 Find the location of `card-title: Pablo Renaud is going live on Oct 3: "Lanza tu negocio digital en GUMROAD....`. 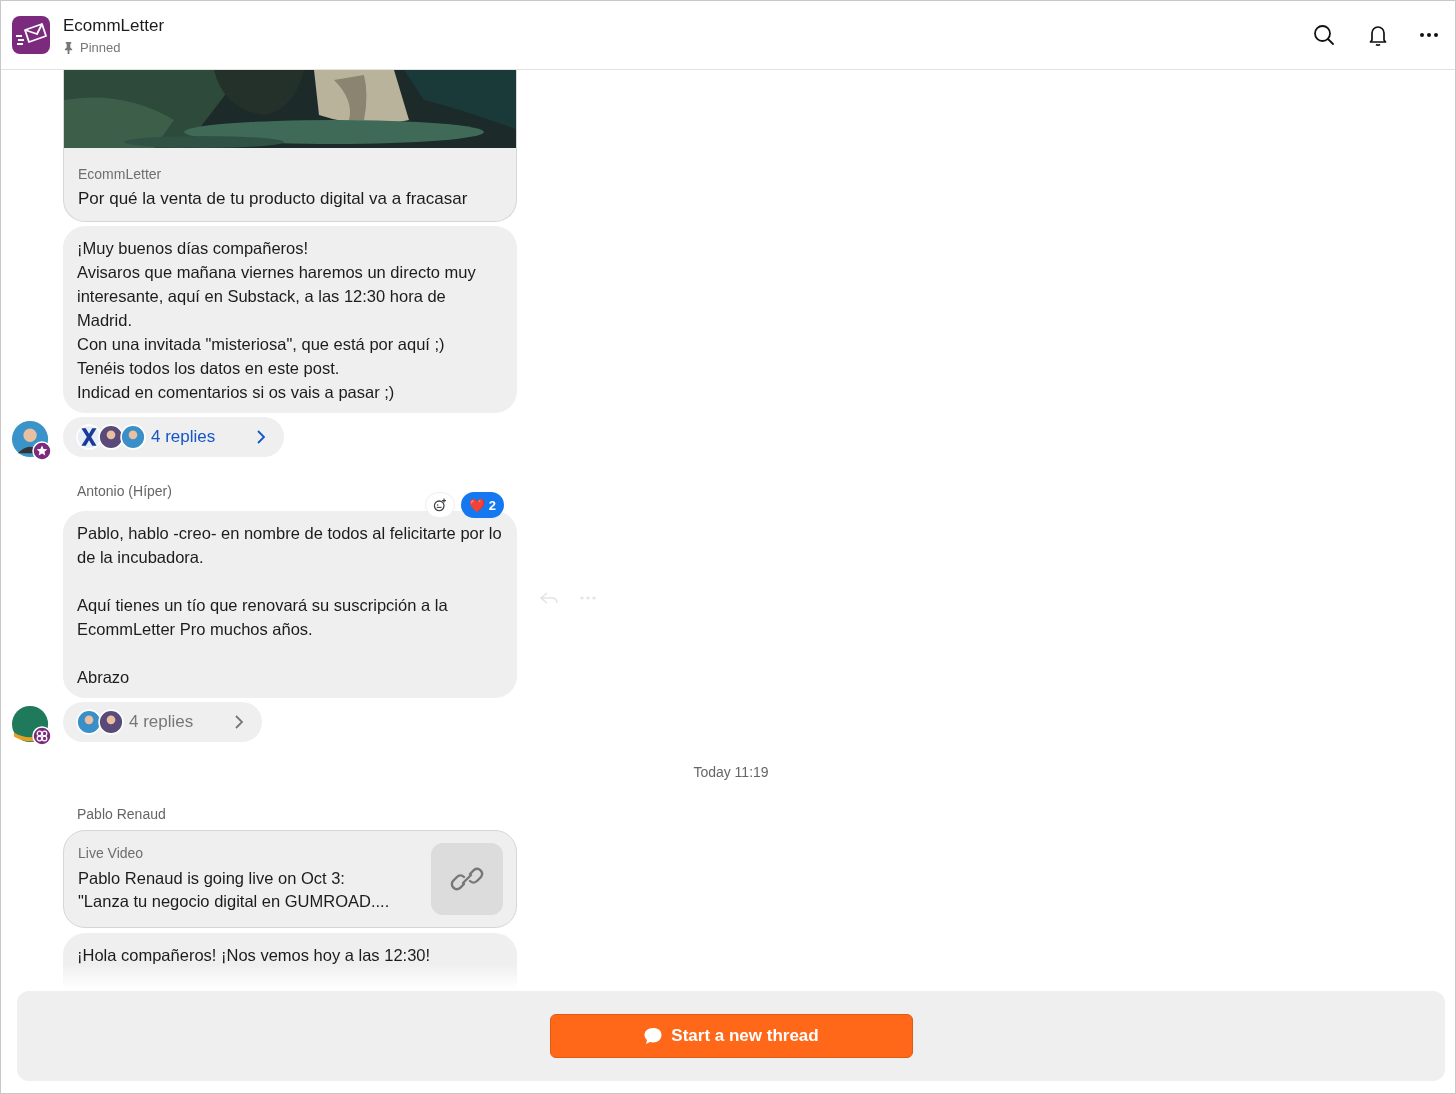

card-title: Pablo Renaud is going live on Oct 3: "Lanza tu negocio digital en GUMROAD.... is located at coordinates (234, 890).